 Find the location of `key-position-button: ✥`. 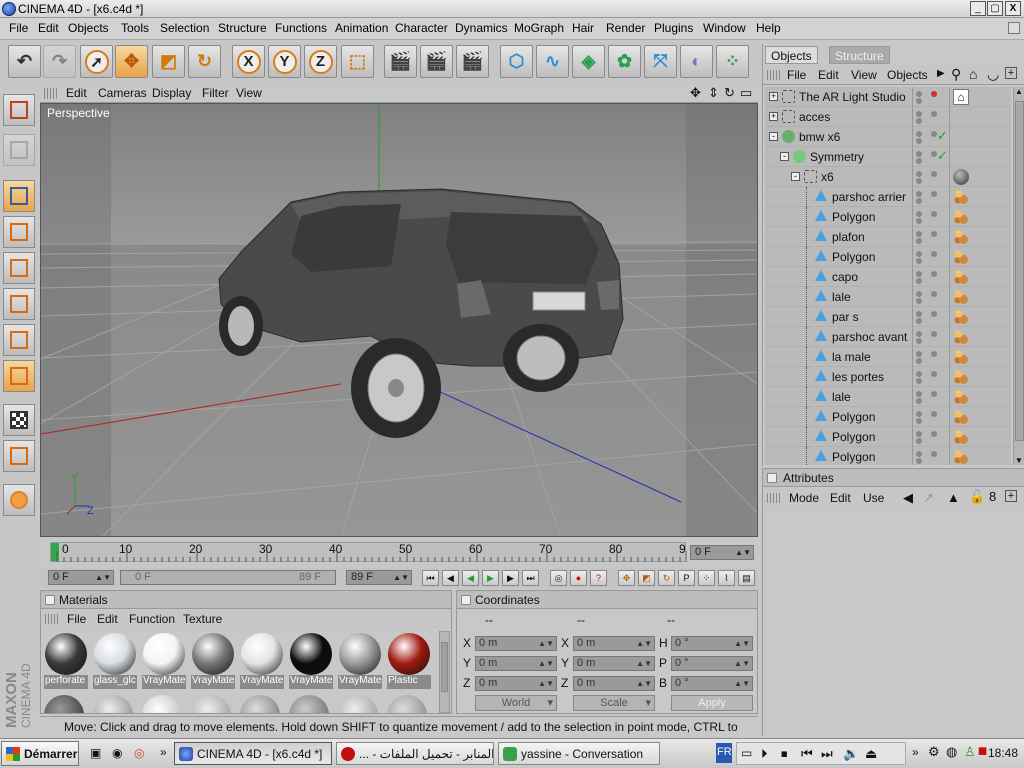

key-position-button: ✥ is located at coordinates (626, 578).